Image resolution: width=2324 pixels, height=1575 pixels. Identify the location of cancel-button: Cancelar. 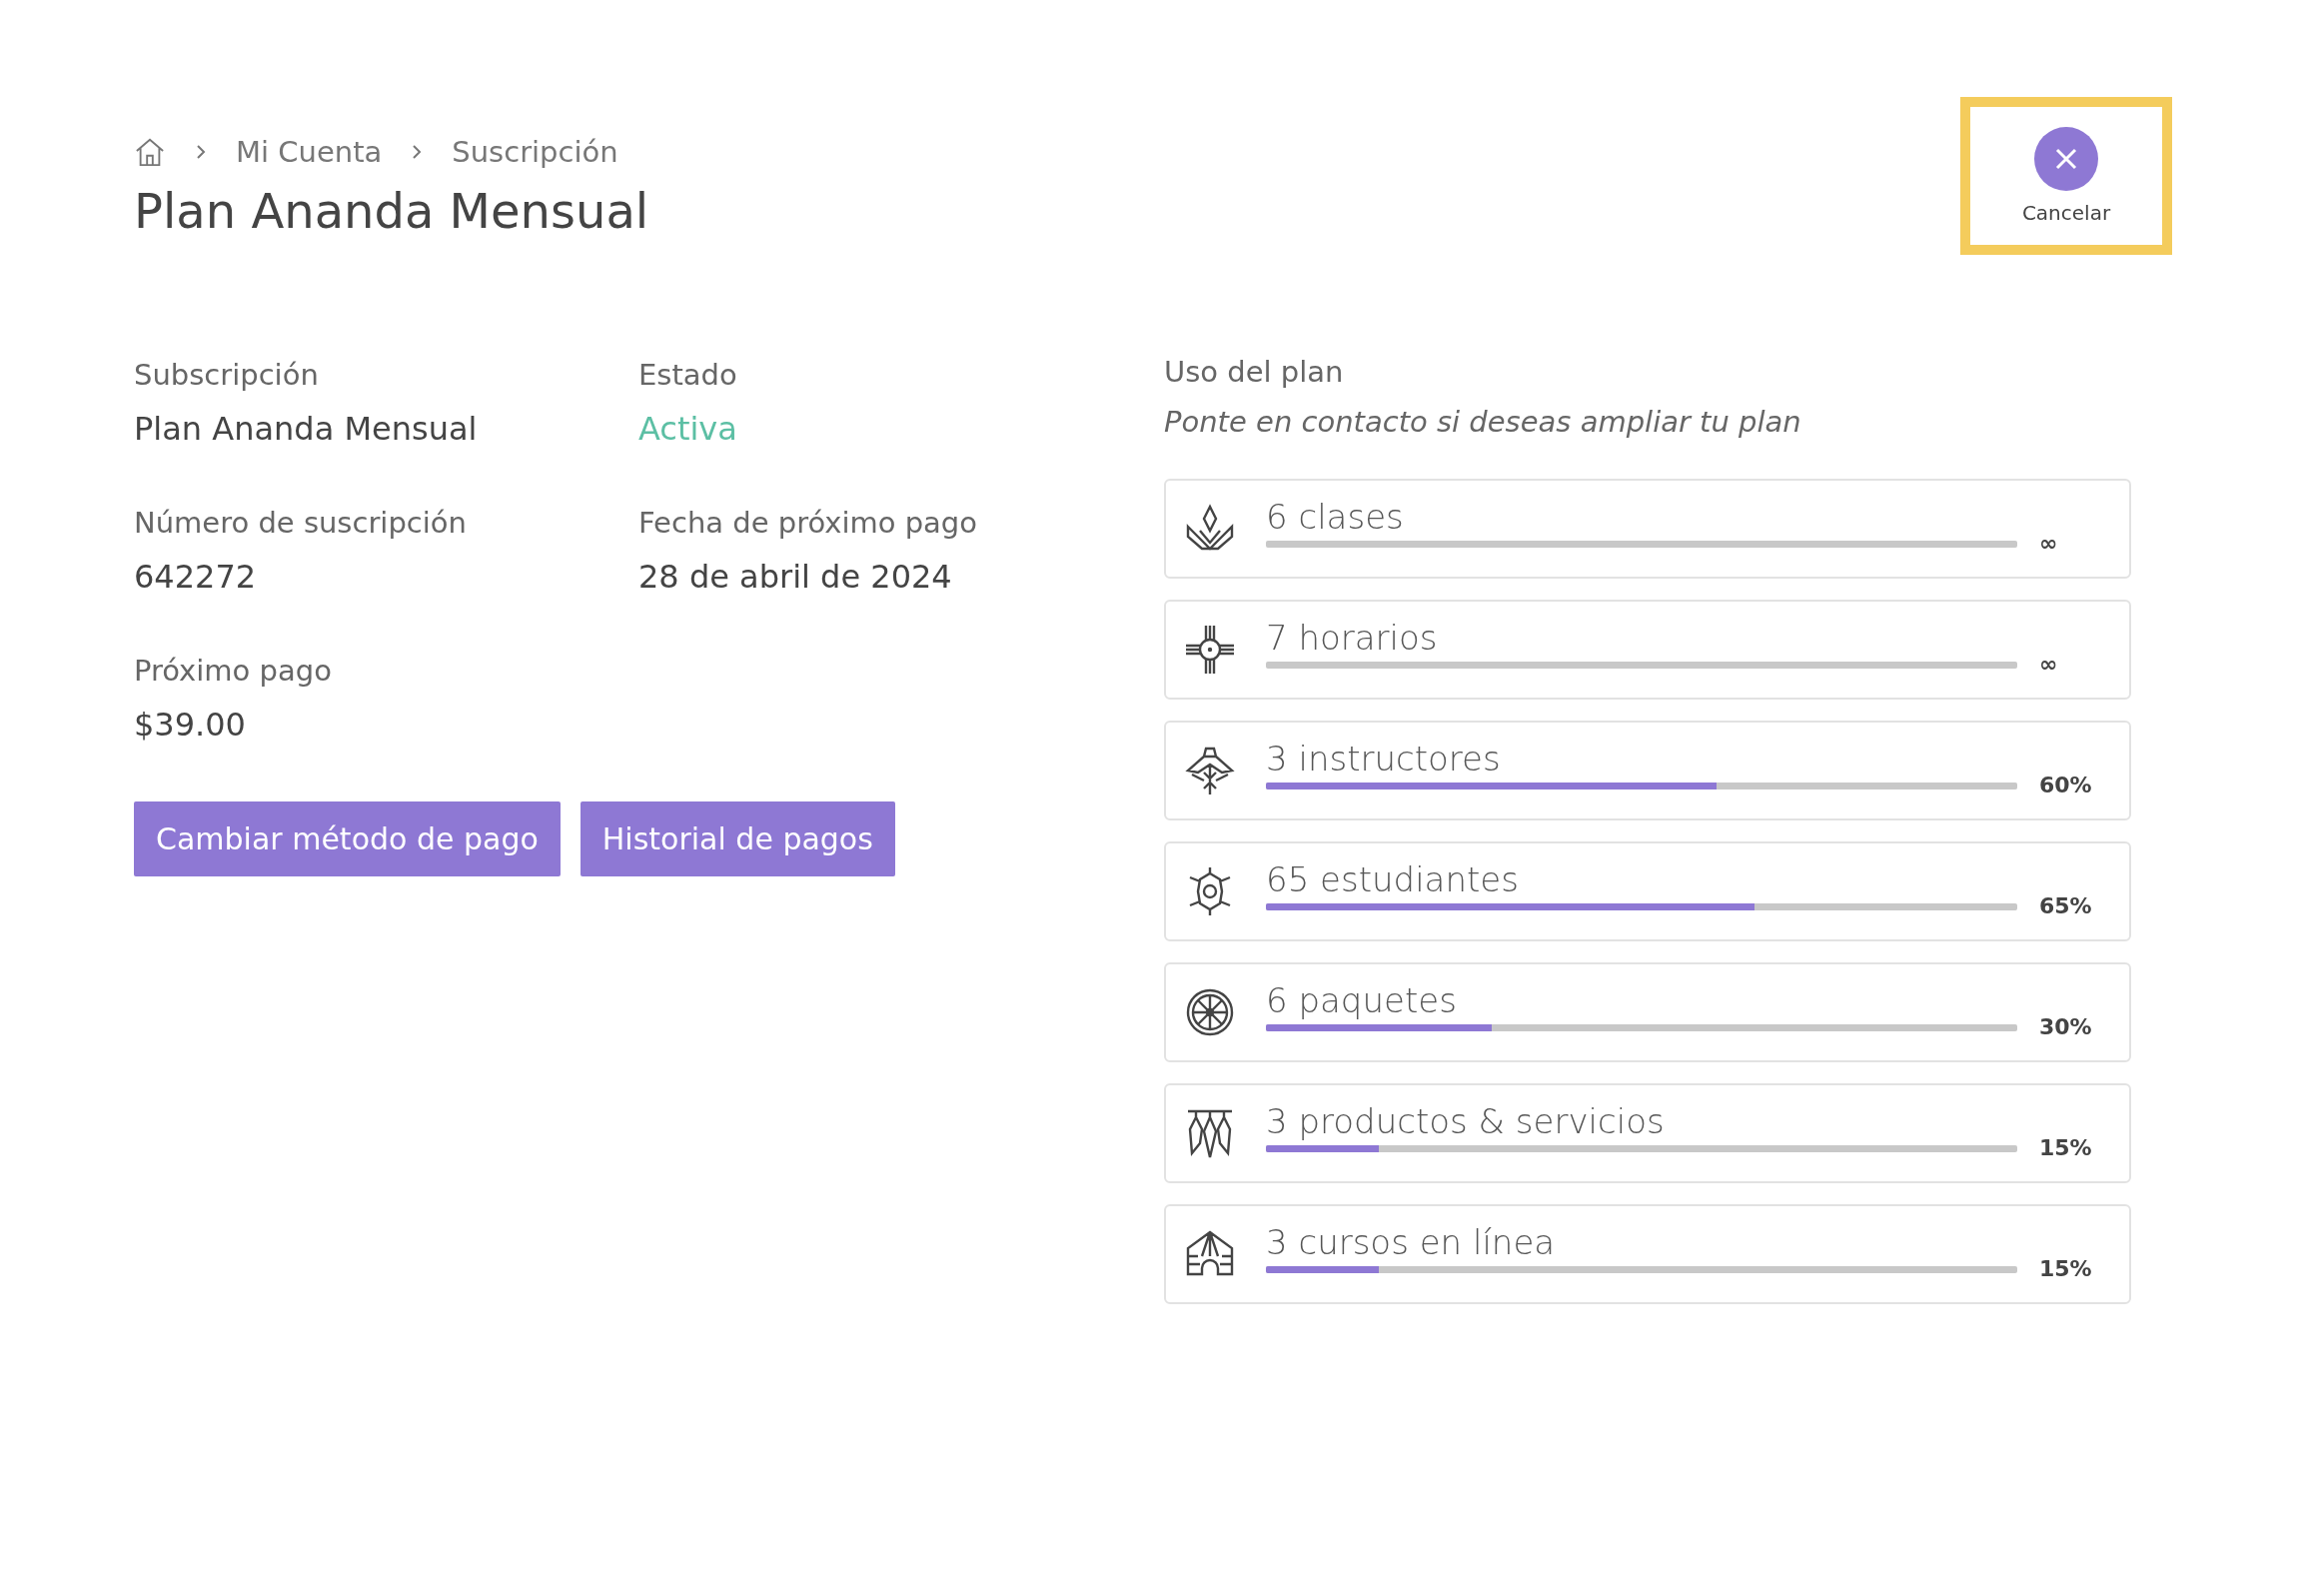
(2066, 176).